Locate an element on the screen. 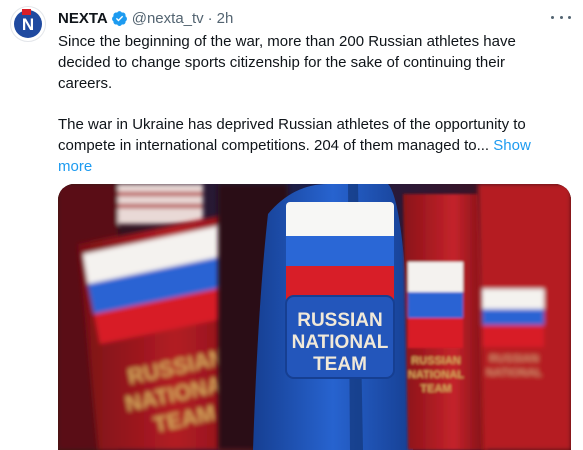 This screenshot has height=450, width=583. nexta-logo-icon: N is located at coordinates (28, 23).